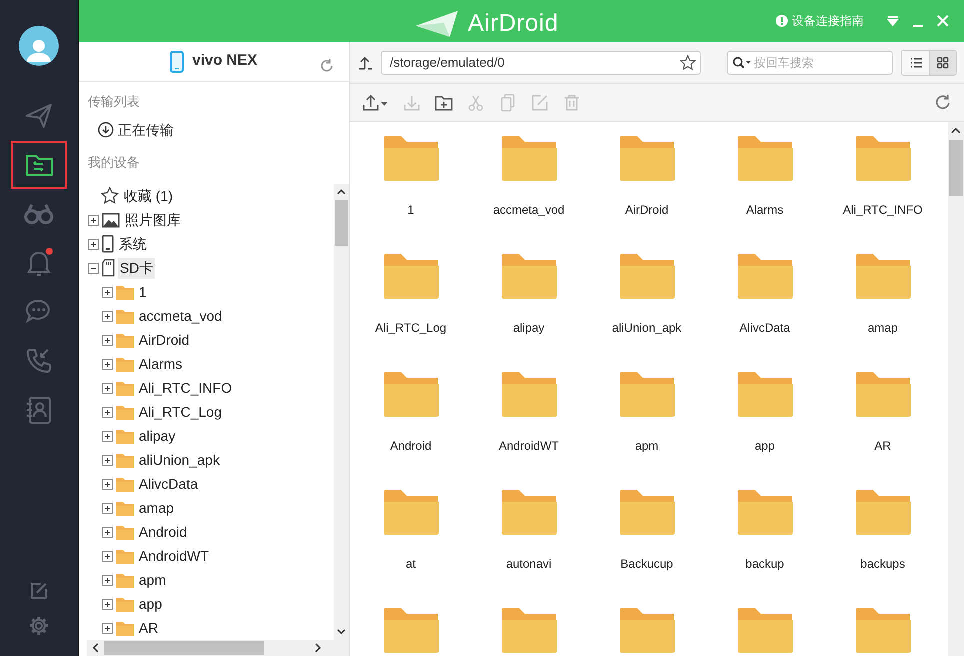 The width and height of the screenshot is (964, 656). I want to click on horizontal-scrollbar, so click(218, 648).